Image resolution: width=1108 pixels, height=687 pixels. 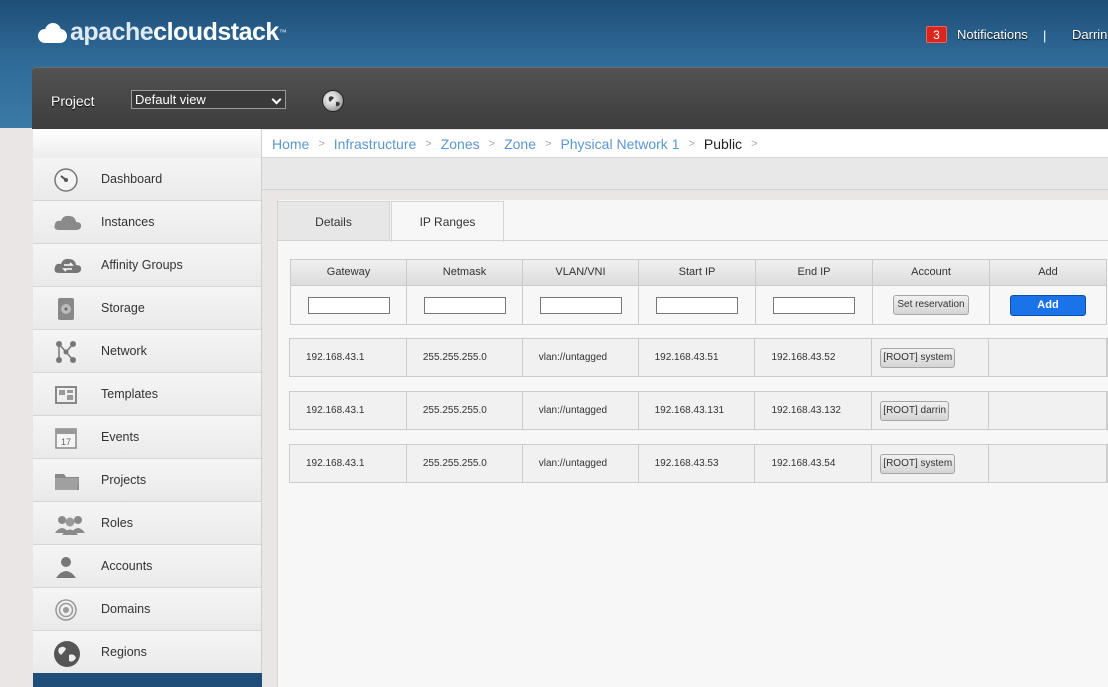 I want to click on svg-text: 17, so click(x=66, y=442).